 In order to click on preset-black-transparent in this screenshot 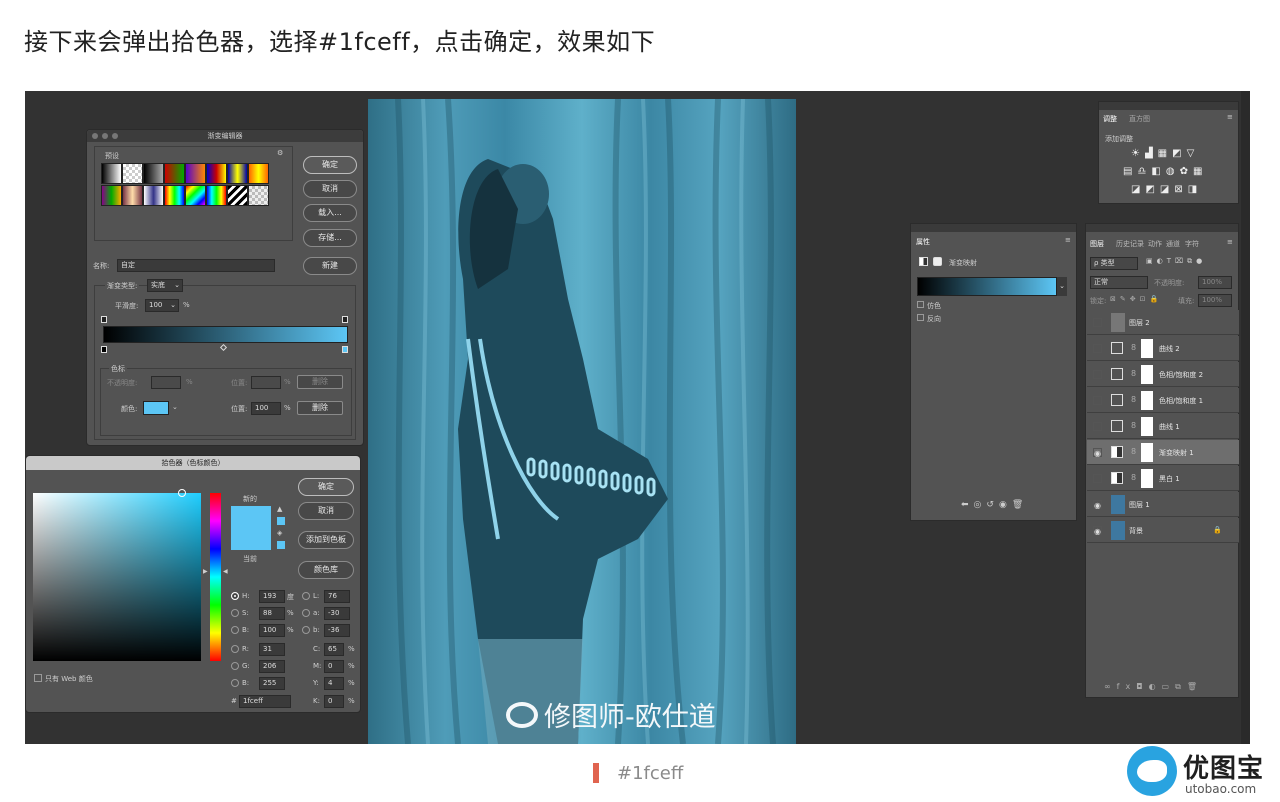, I will do `click(153, 173)`.